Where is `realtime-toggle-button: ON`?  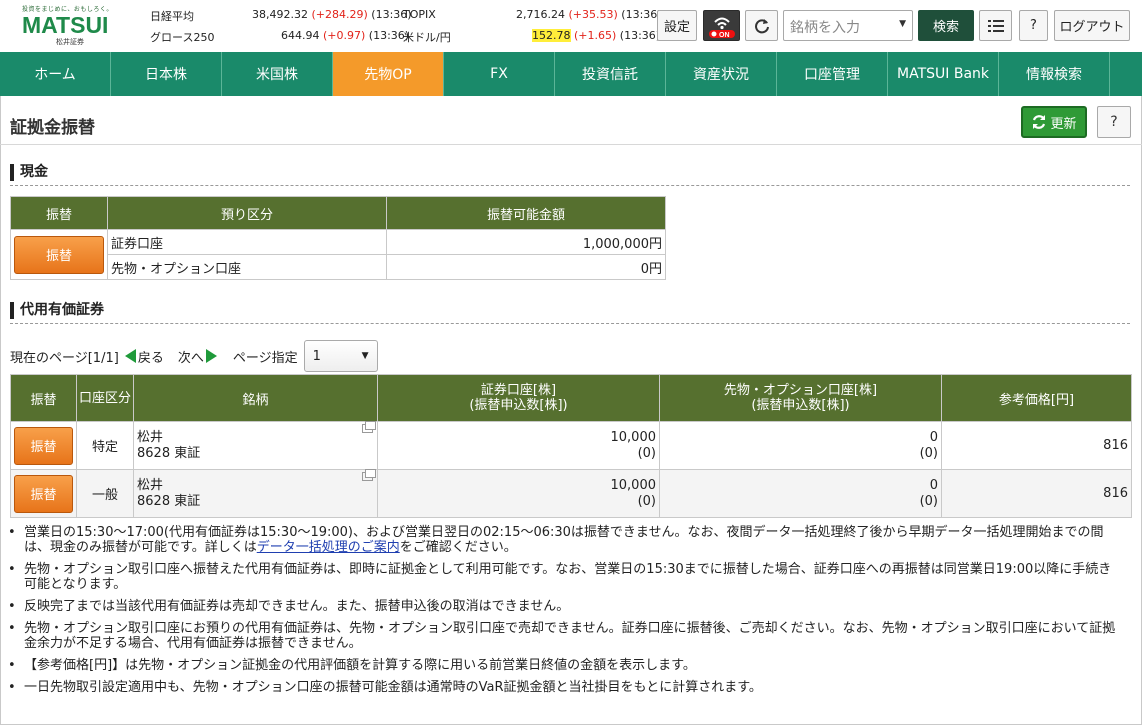 realtime-toggle-button: ON is located at coordinates (721, 25).